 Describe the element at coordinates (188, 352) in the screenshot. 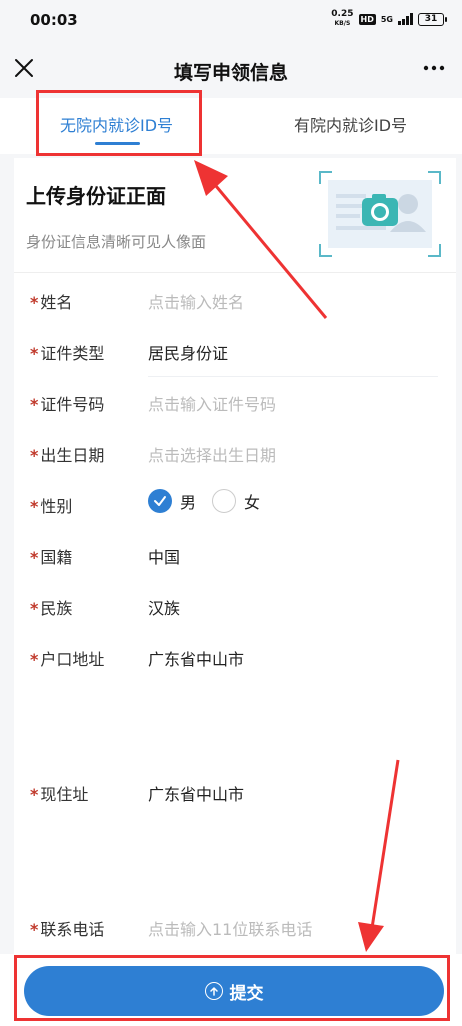

I see `id-type-select: 居民身份证` at that location.